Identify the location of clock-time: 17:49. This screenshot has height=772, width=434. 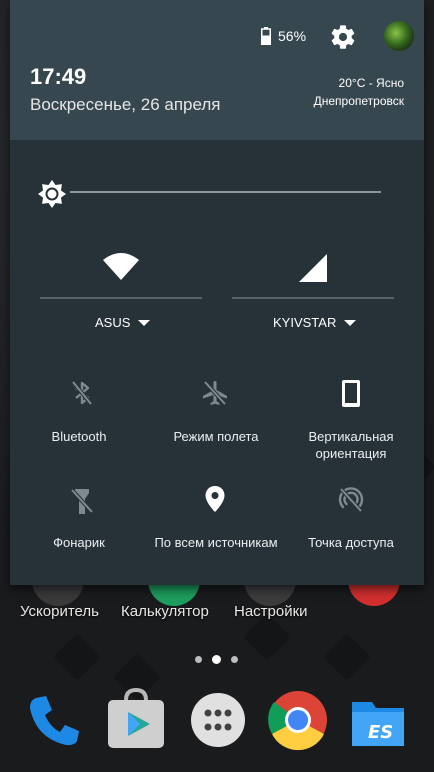
(58, 77).